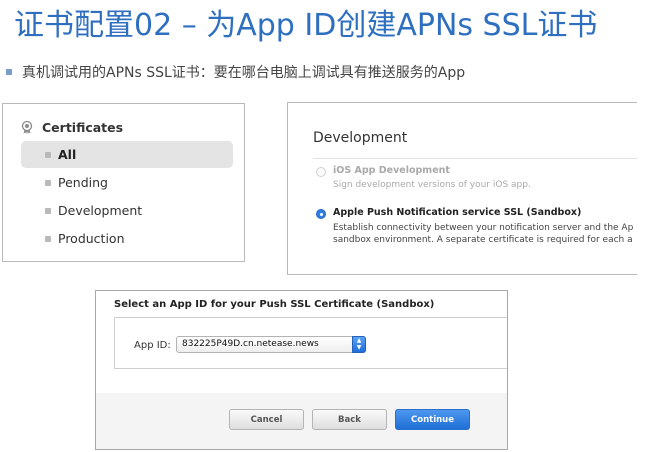 This screenshot has width=648, height=452. What do you see at coordinates (432, 419) in the screenshot?
I see `continue-button: Continue` at bounding box center [432, 419].